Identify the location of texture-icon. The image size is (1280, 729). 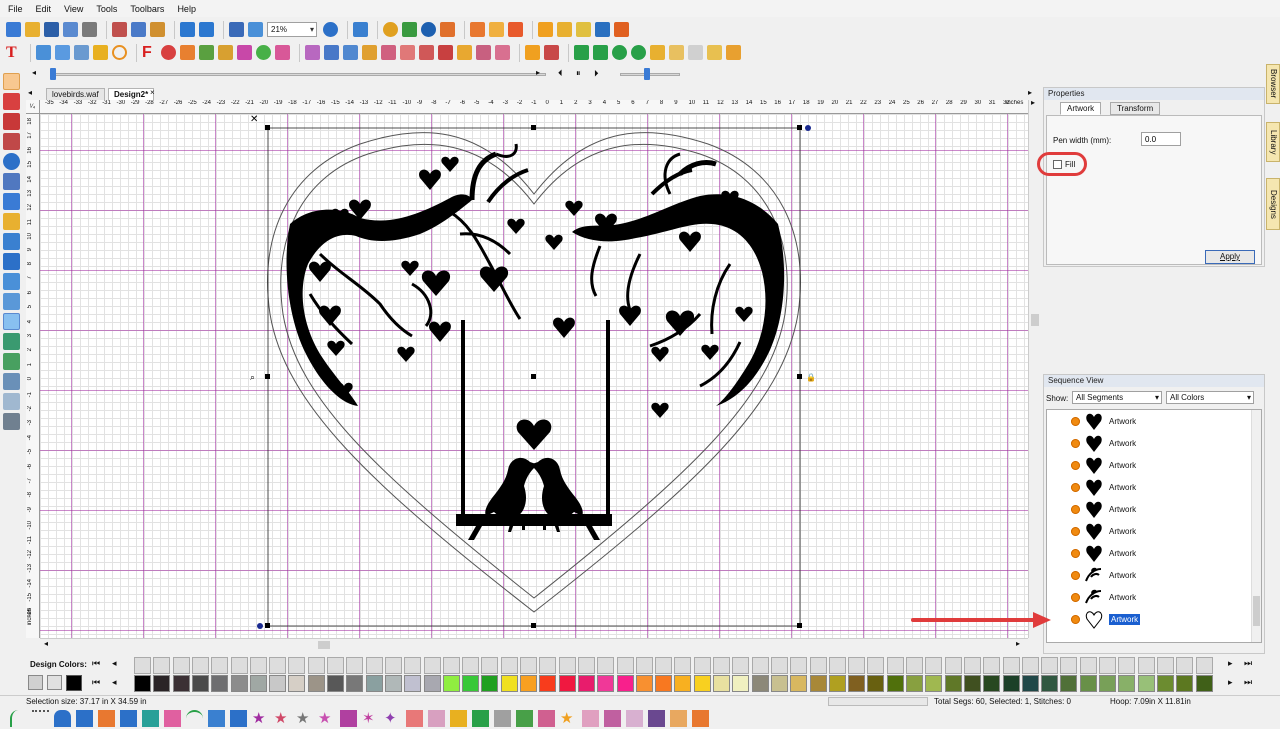
(545, 29).